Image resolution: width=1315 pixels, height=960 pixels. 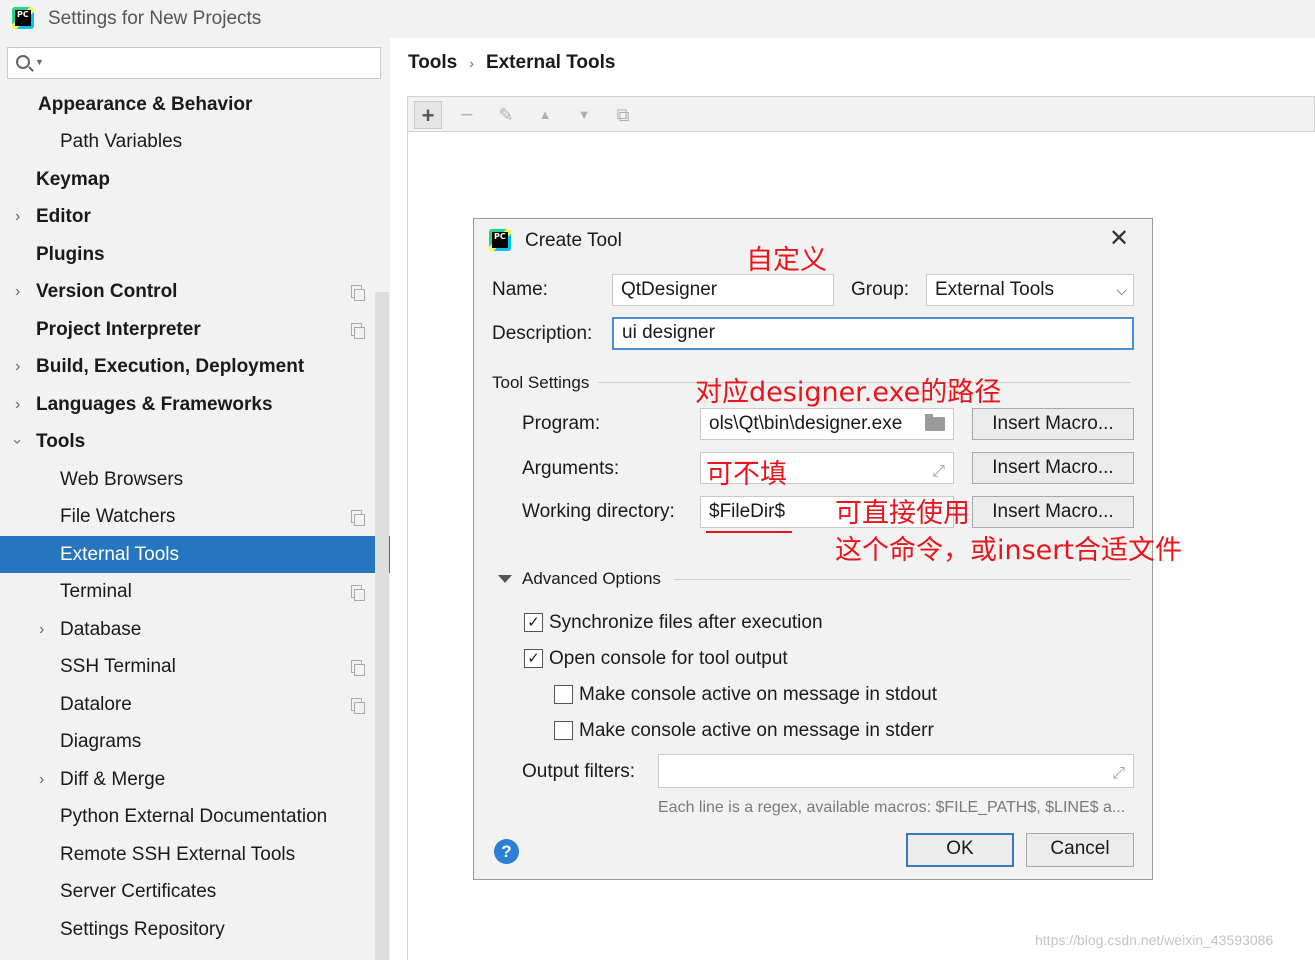 What do you see at coordinates (786, 260) in the screenshot?
I see `annotation-name-note: 自定义` at bounding box center [786, 260].